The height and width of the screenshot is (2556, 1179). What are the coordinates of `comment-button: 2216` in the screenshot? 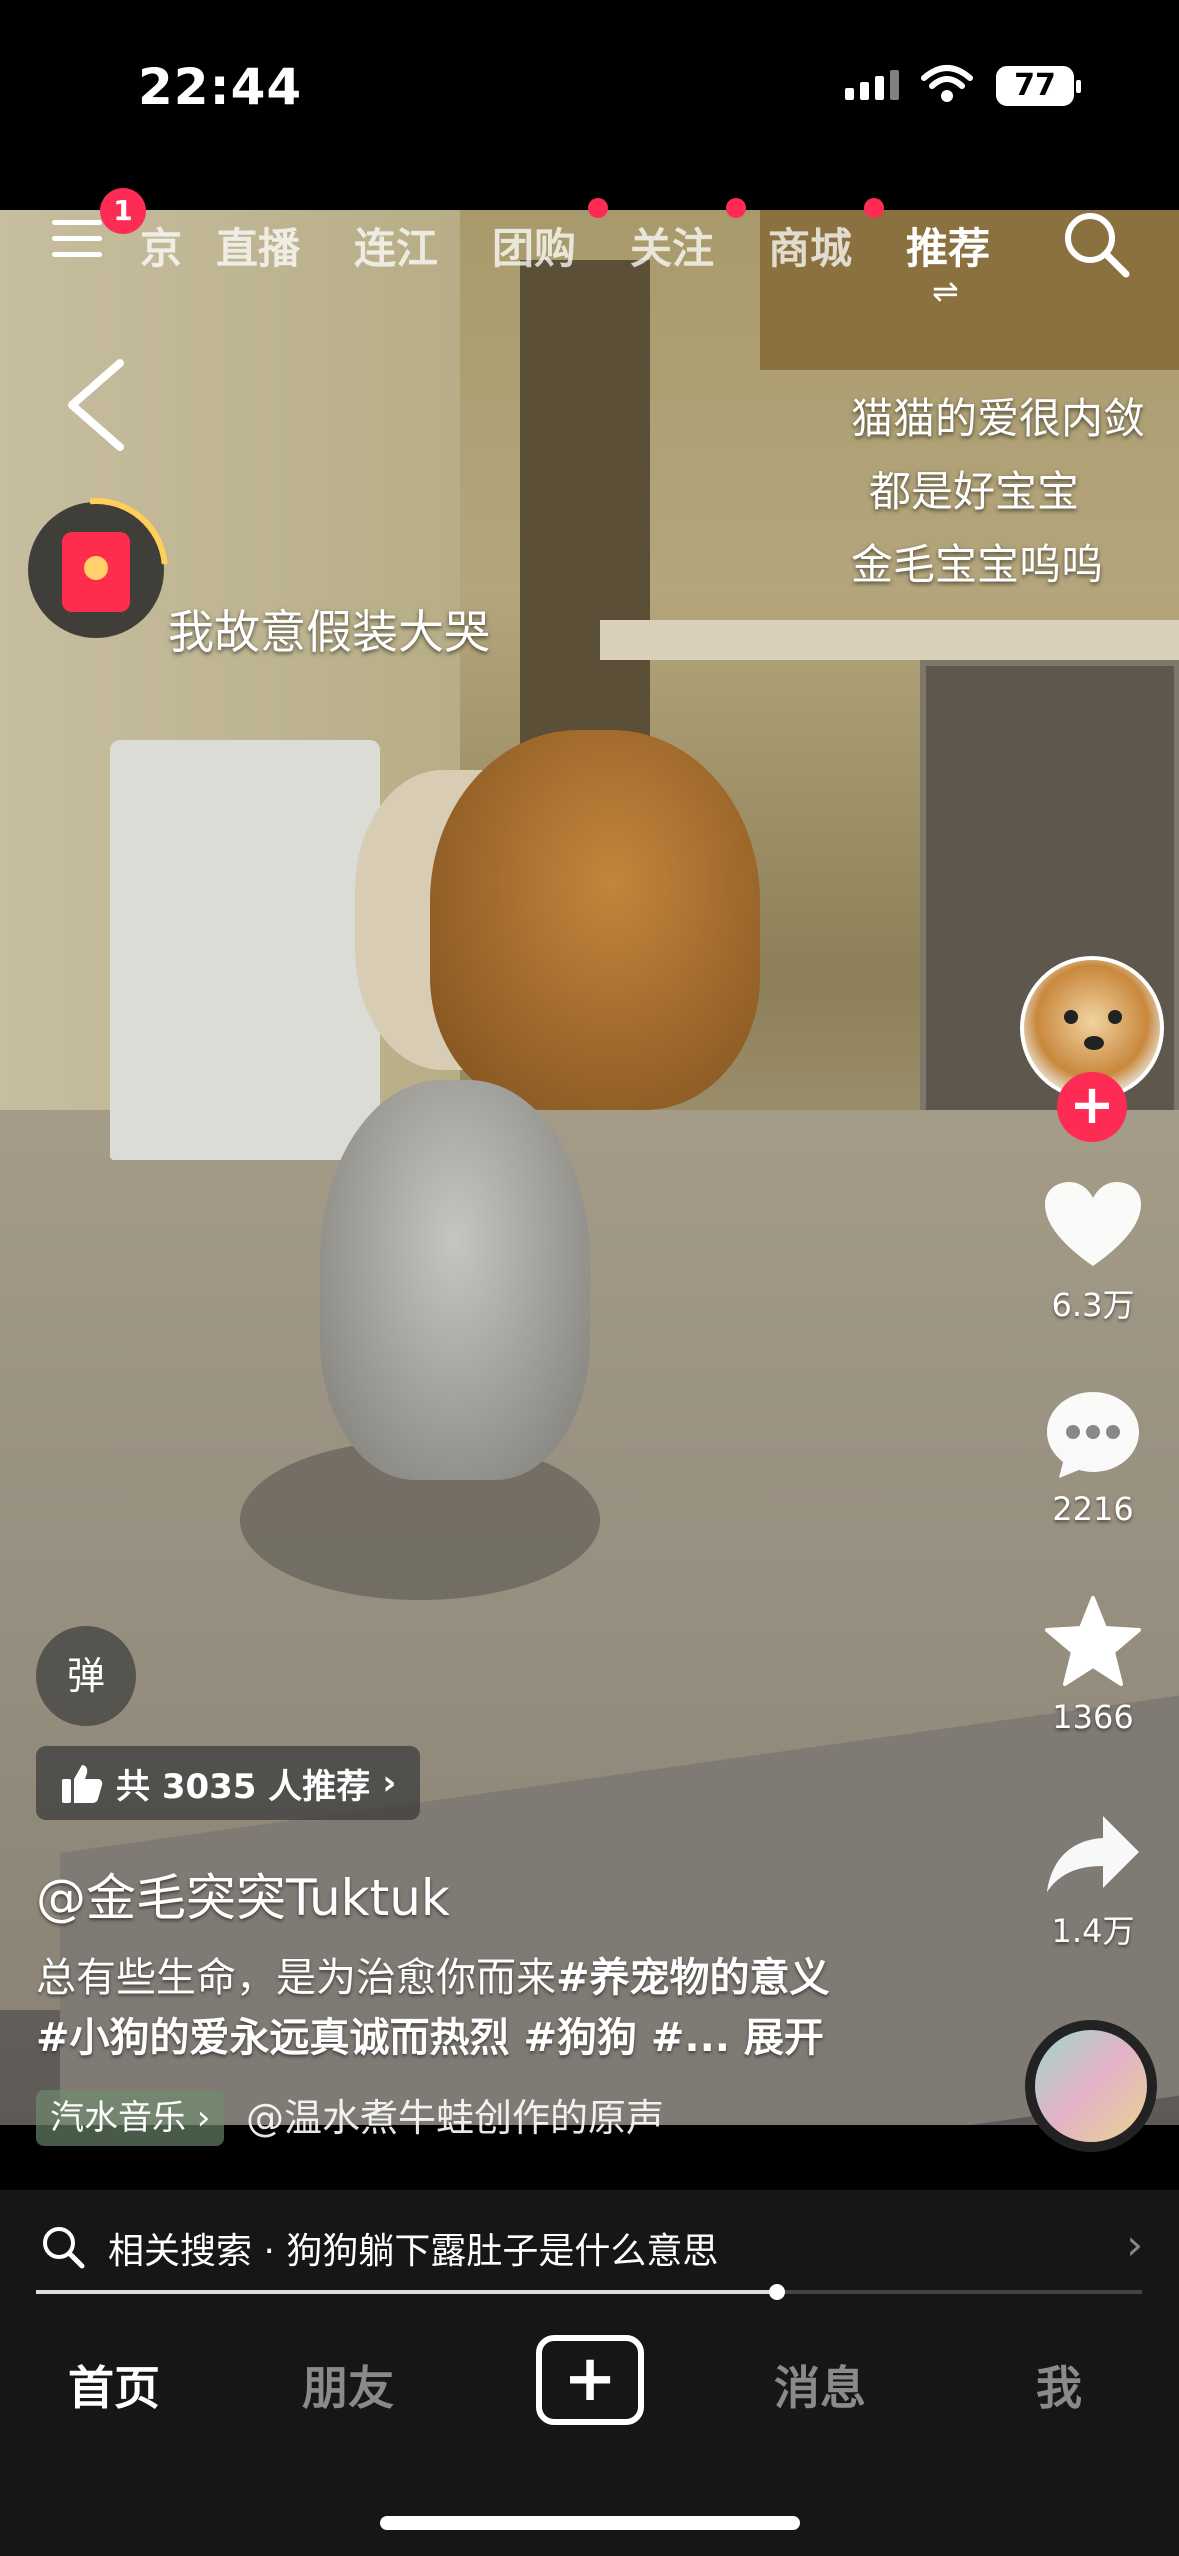 It's located at (1093, 1458).